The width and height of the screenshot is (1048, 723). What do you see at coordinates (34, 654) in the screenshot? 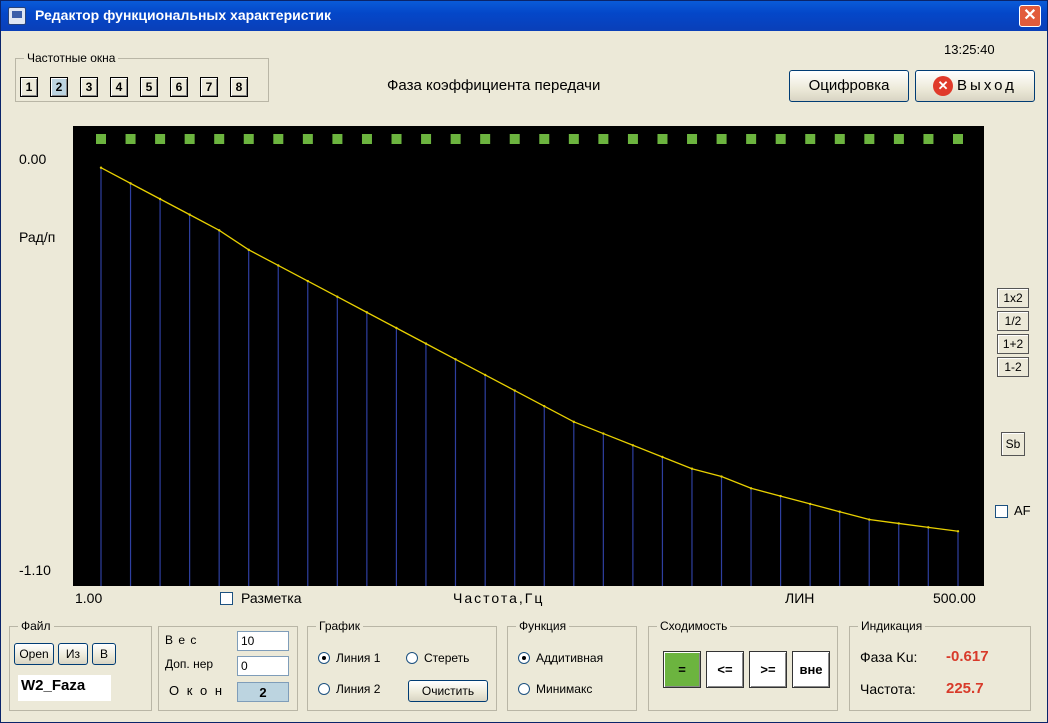
I see `open-button: Open` at bounding box center [34, 654].